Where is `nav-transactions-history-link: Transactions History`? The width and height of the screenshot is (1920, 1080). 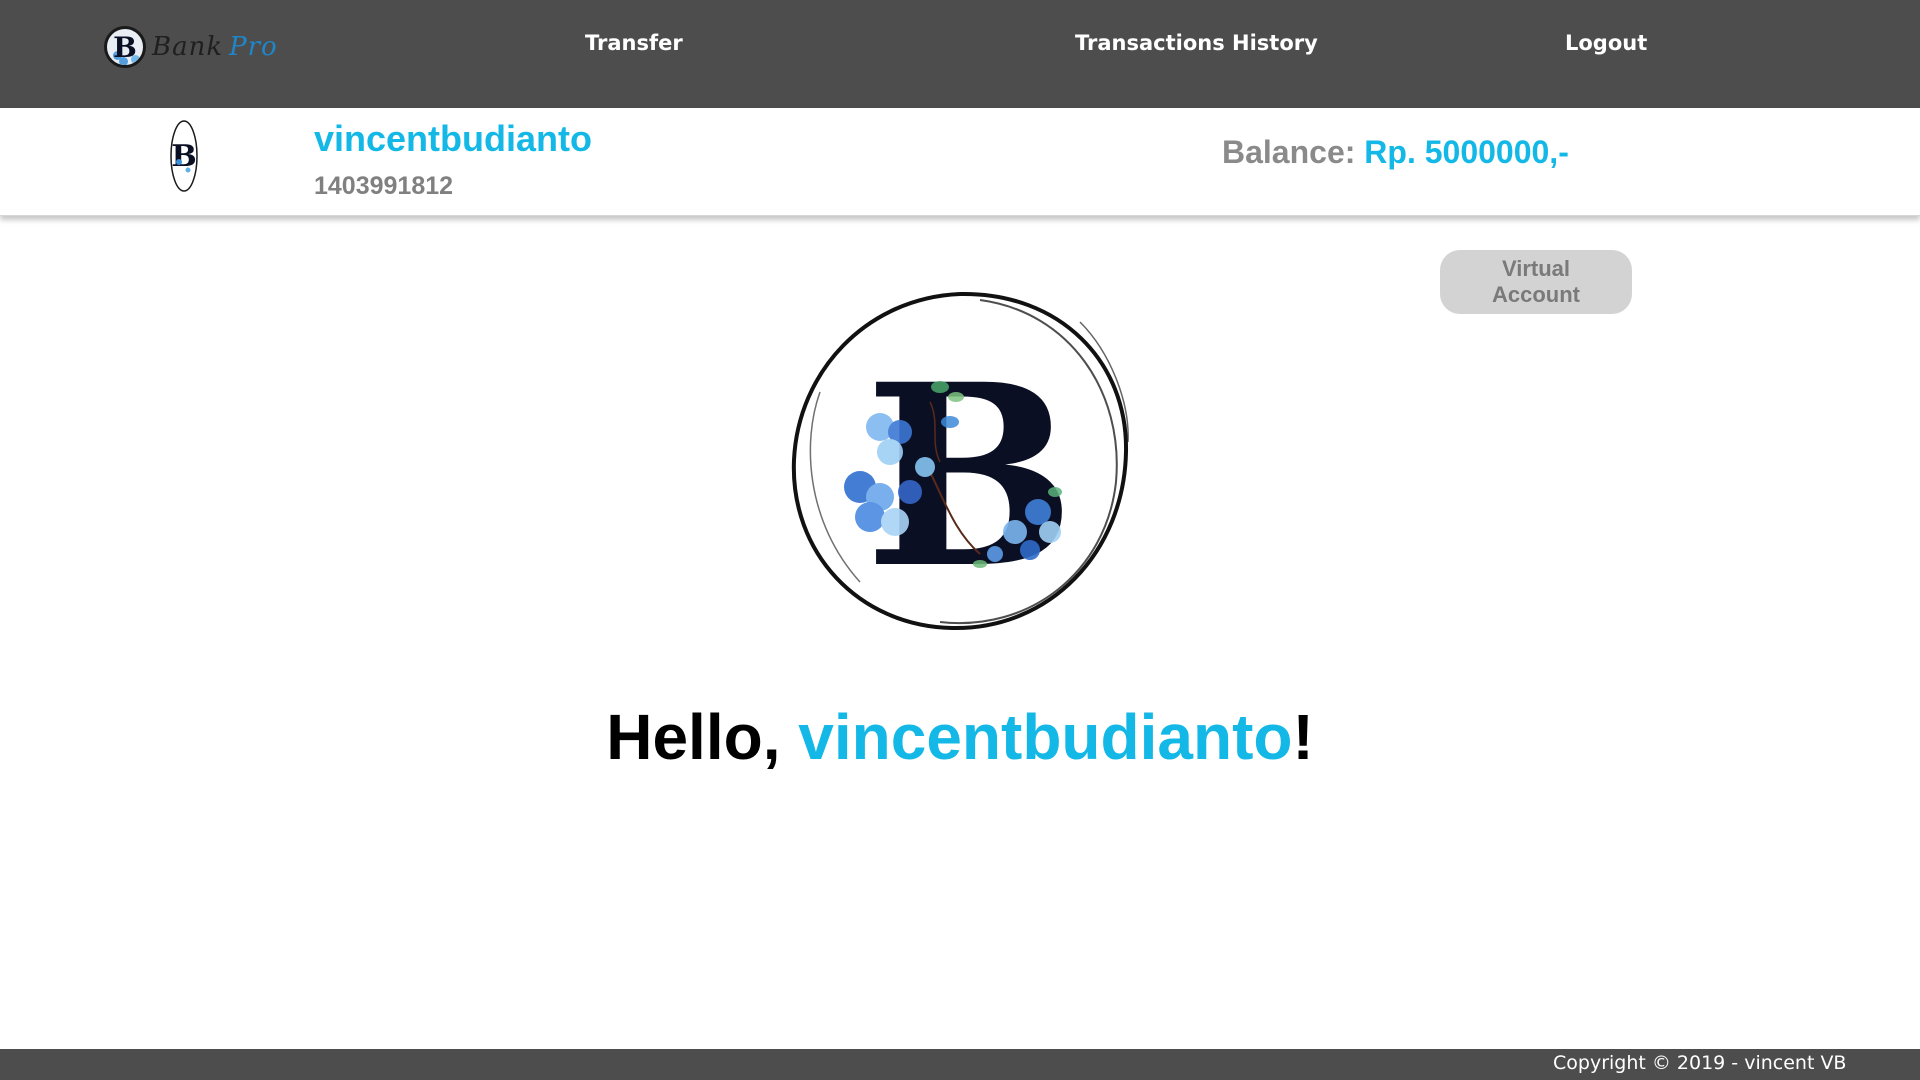 nav-transactions-history-link: Transactions History is located at coordinates (1196, 43).